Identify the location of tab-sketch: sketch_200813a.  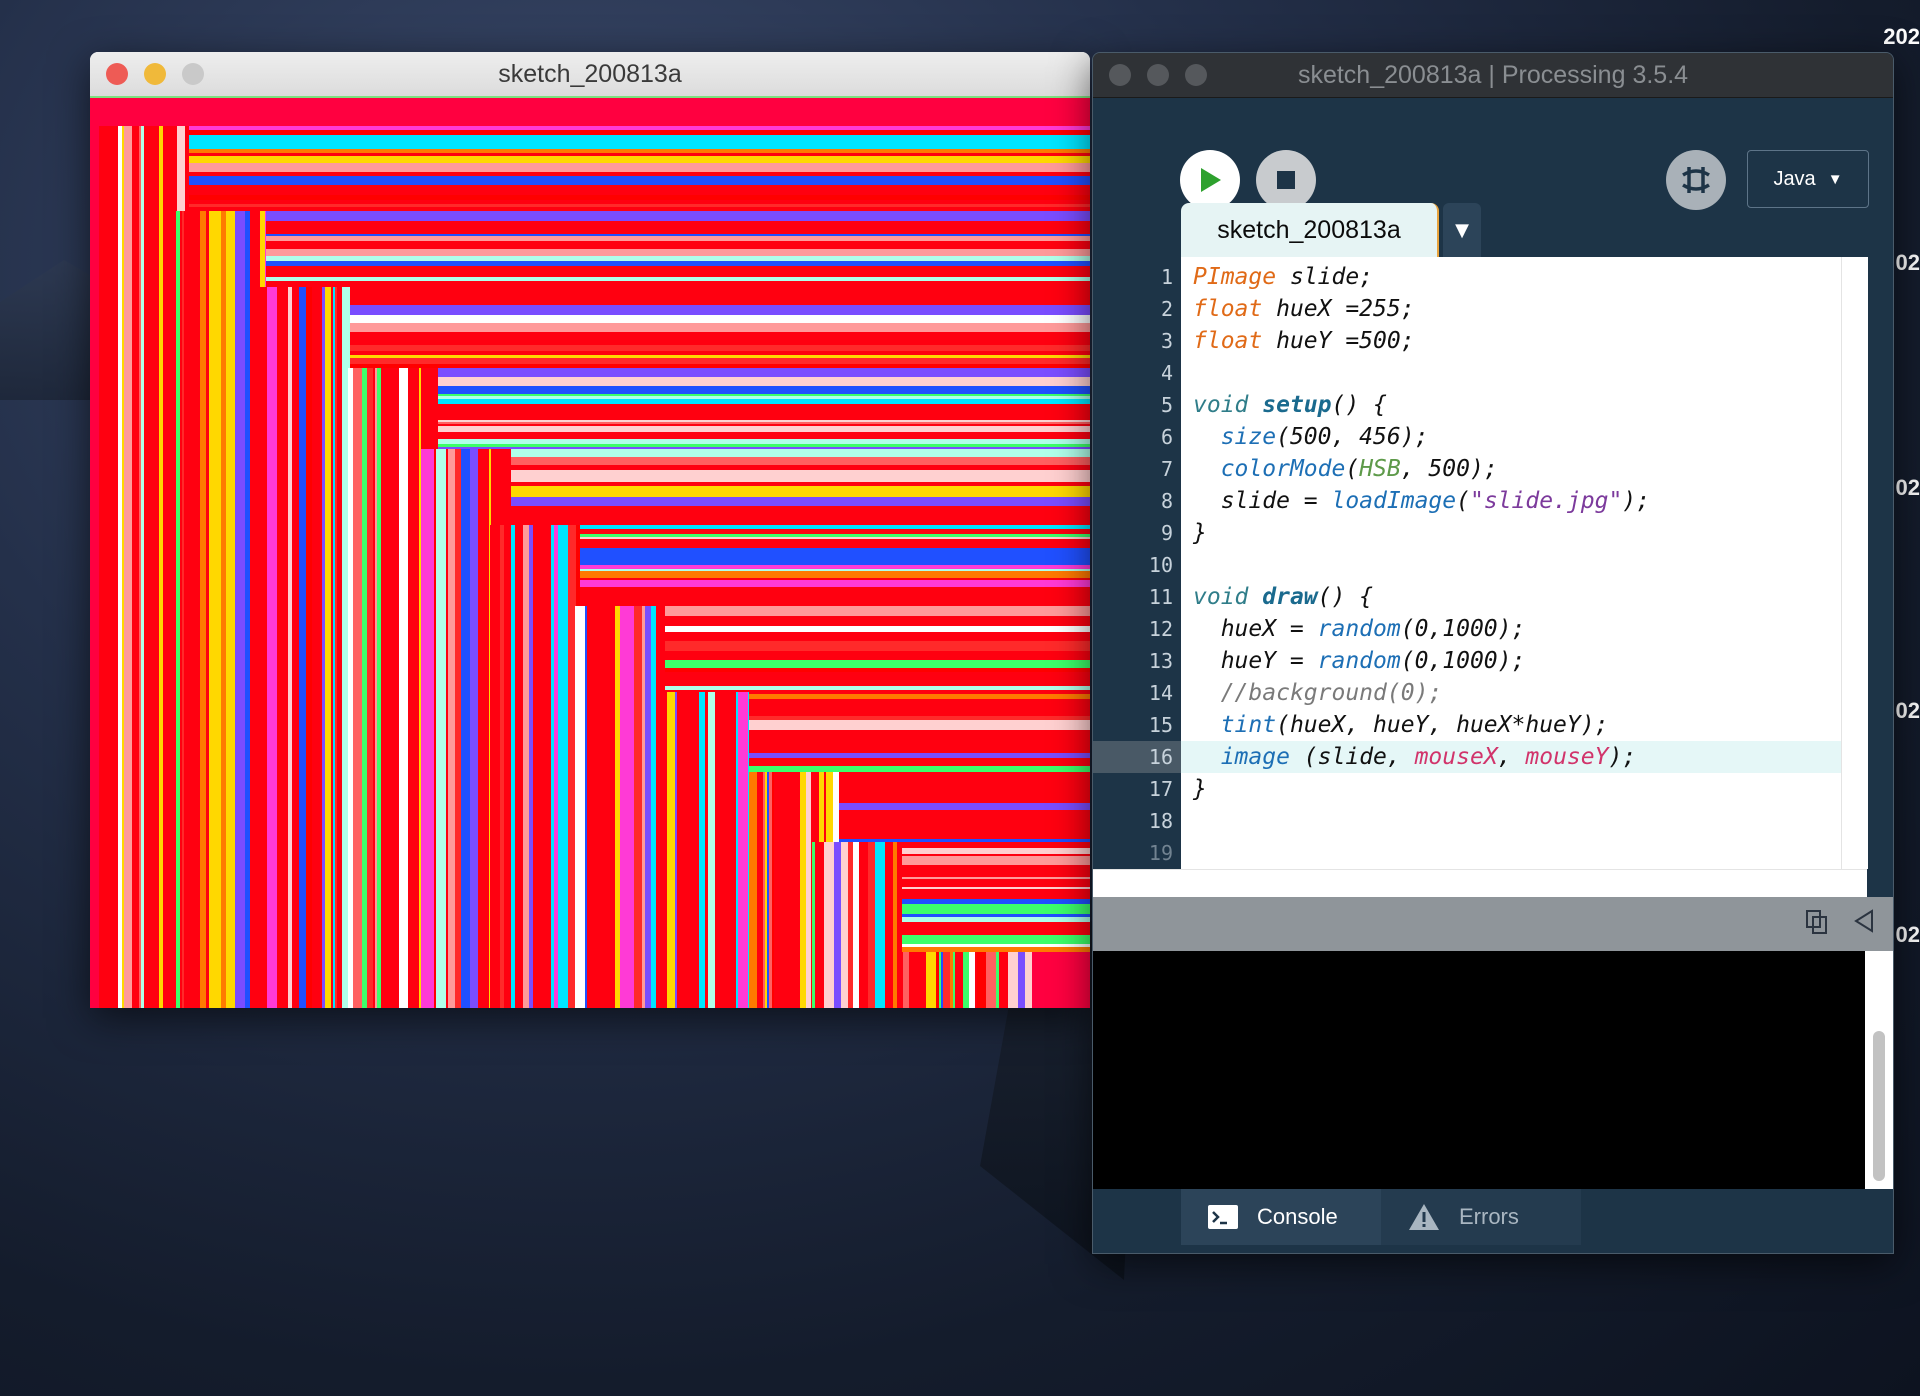
(1310, 230).